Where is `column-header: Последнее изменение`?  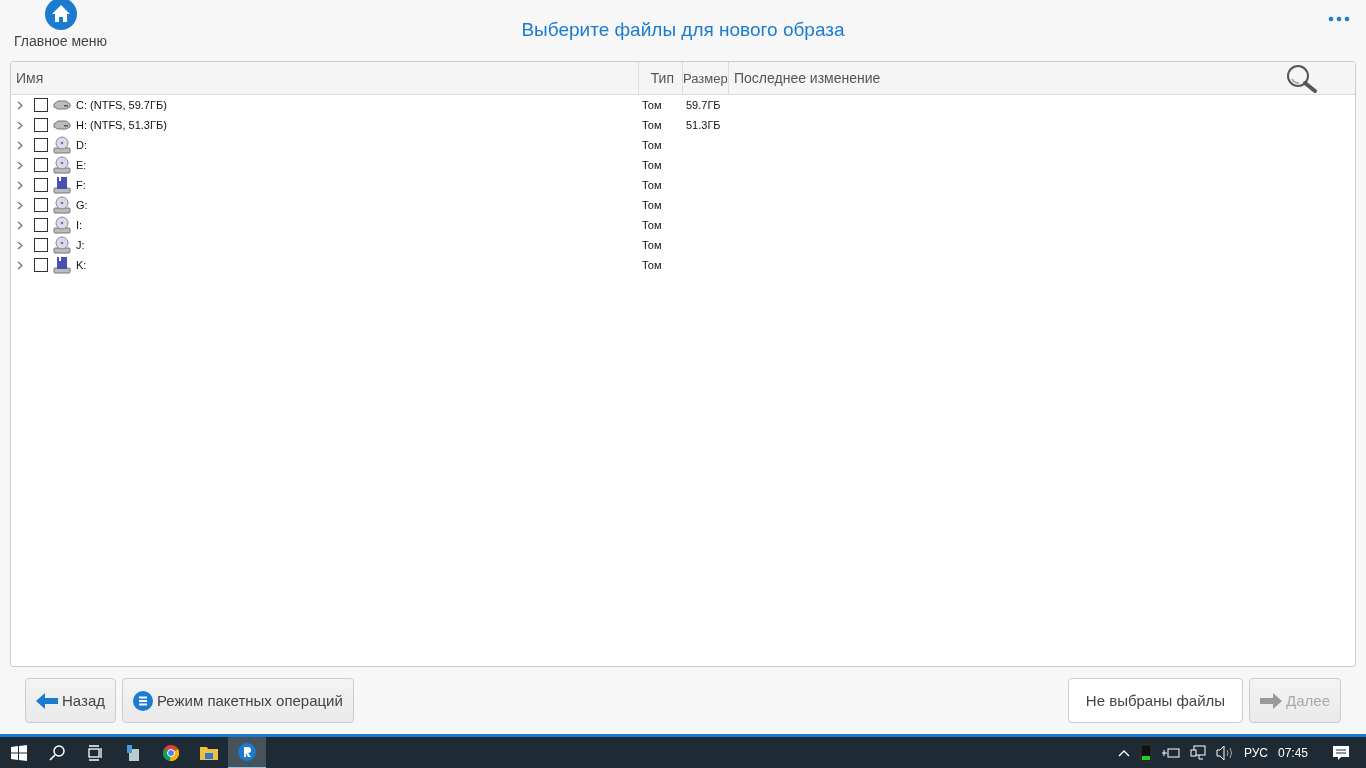 column-header: Последнее изменение is located at coordinates (1042, 78).